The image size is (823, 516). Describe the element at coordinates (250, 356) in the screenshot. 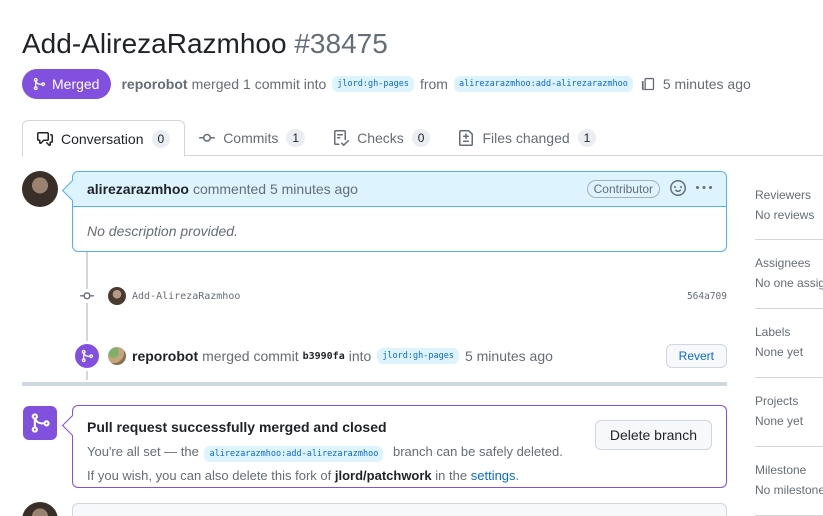

I see `merge-text: merged commit` at that location.